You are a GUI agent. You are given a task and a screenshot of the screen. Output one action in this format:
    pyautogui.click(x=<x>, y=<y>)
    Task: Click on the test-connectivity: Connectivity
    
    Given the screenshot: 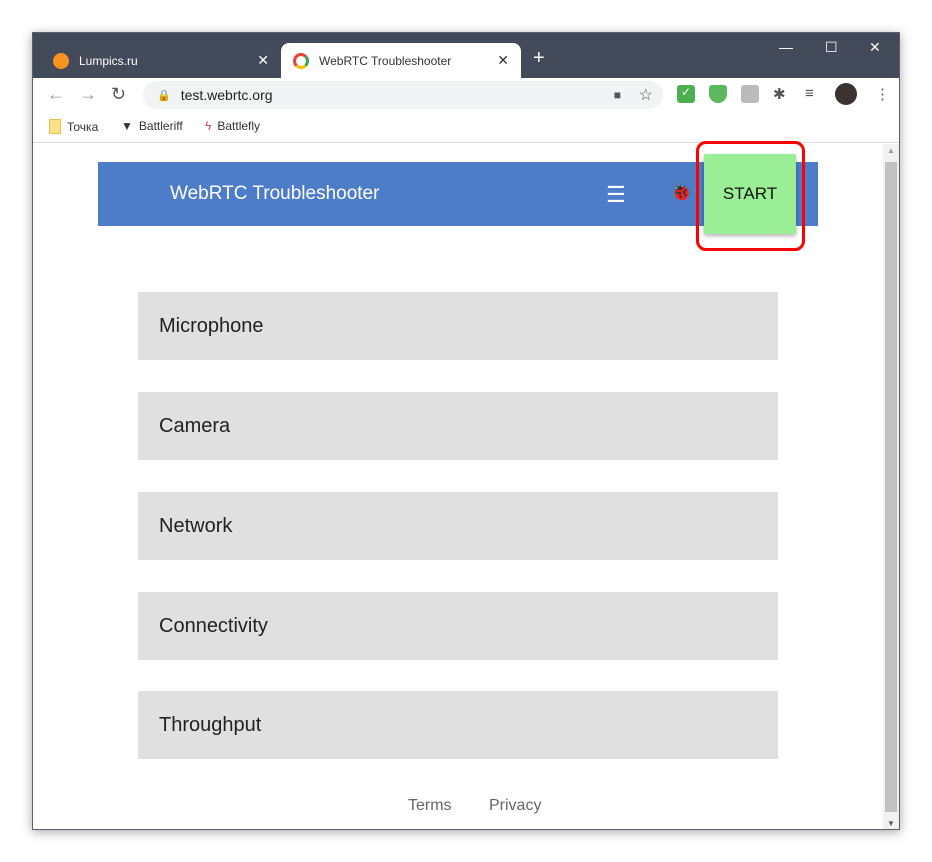 What is the action you would take?
    pyautogui.click(x=458, y=626)
    